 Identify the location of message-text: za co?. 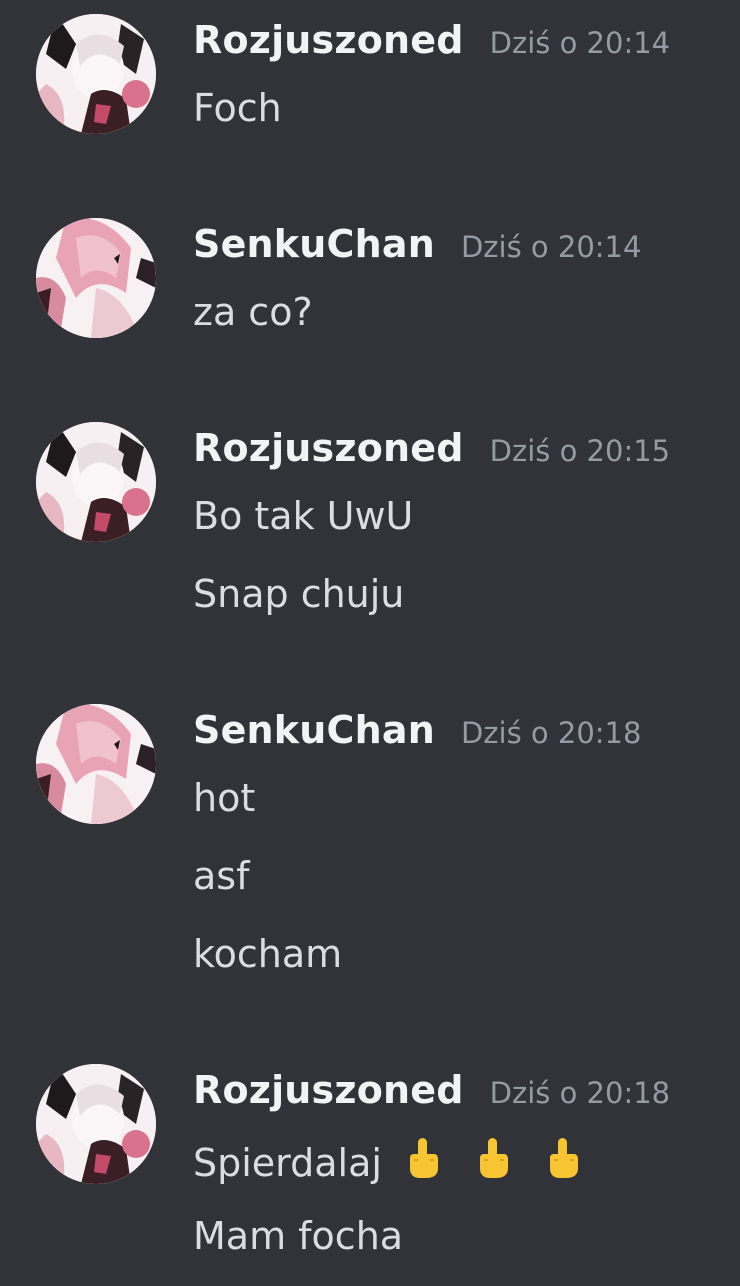
(253, 312).